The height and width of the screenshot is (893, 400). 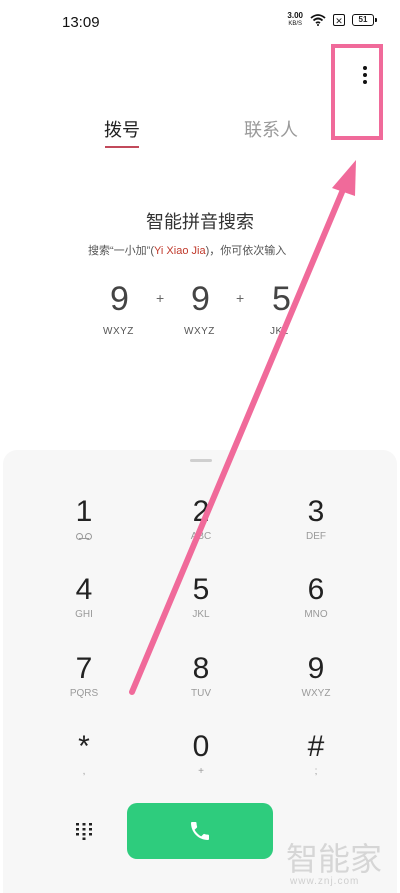 I want to click on annotation-highlight-box, so click(x=357, y=92).